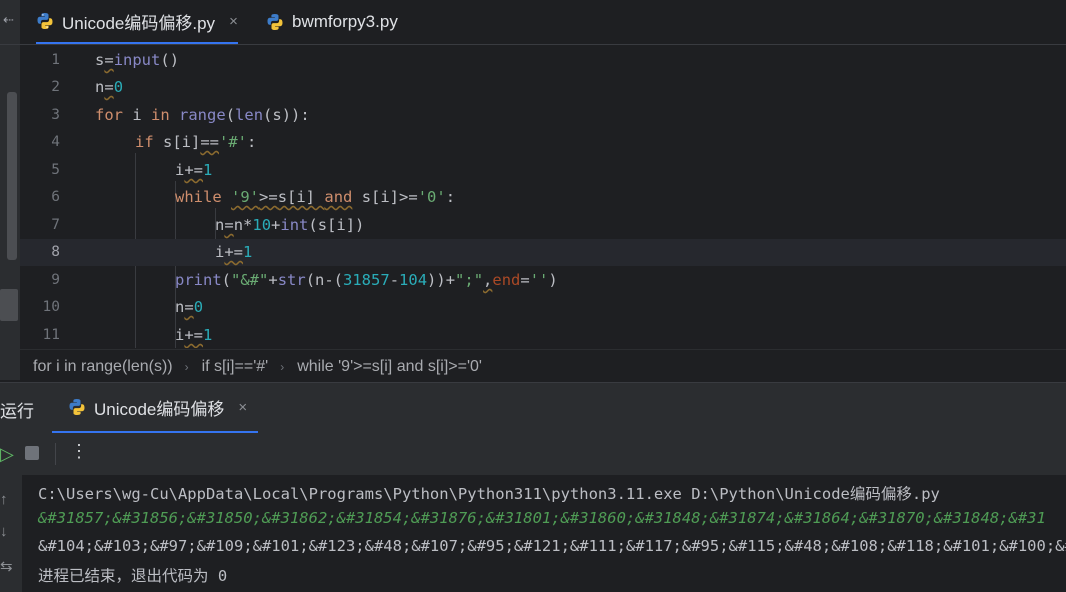  I want to click on run-tab-label: Unicode编码偏移, so click(159, 409).